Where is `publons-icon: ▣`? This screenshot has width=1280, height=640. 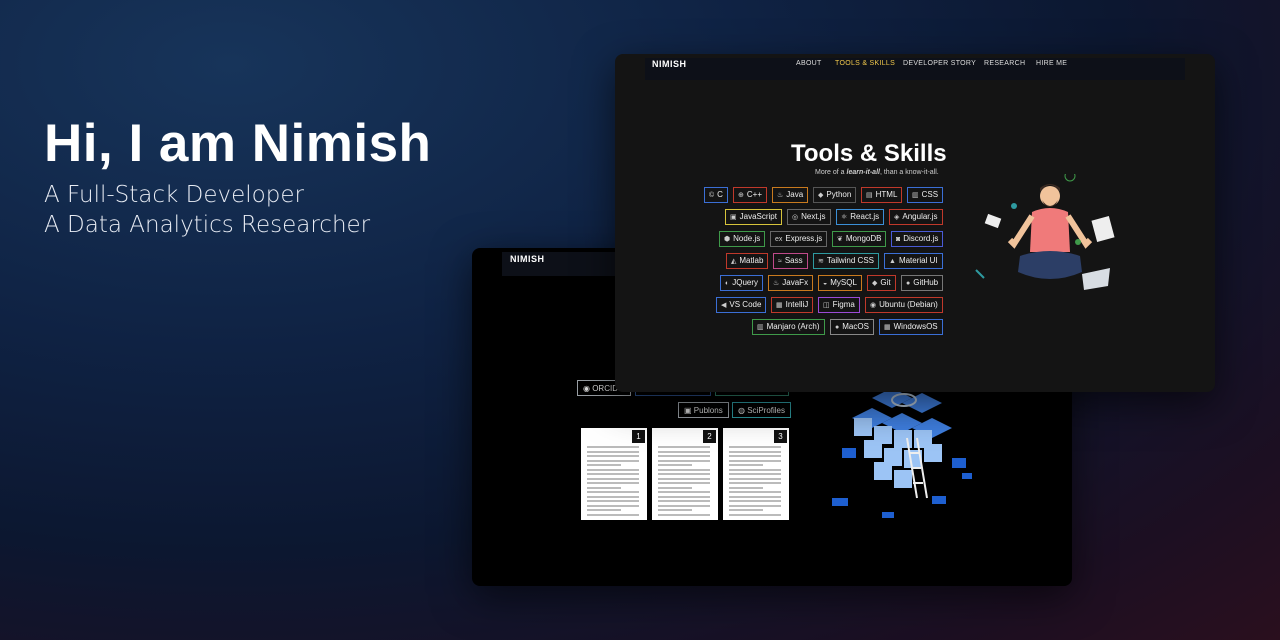 publons-icon: ▣ is located at coordinates (689, 410).